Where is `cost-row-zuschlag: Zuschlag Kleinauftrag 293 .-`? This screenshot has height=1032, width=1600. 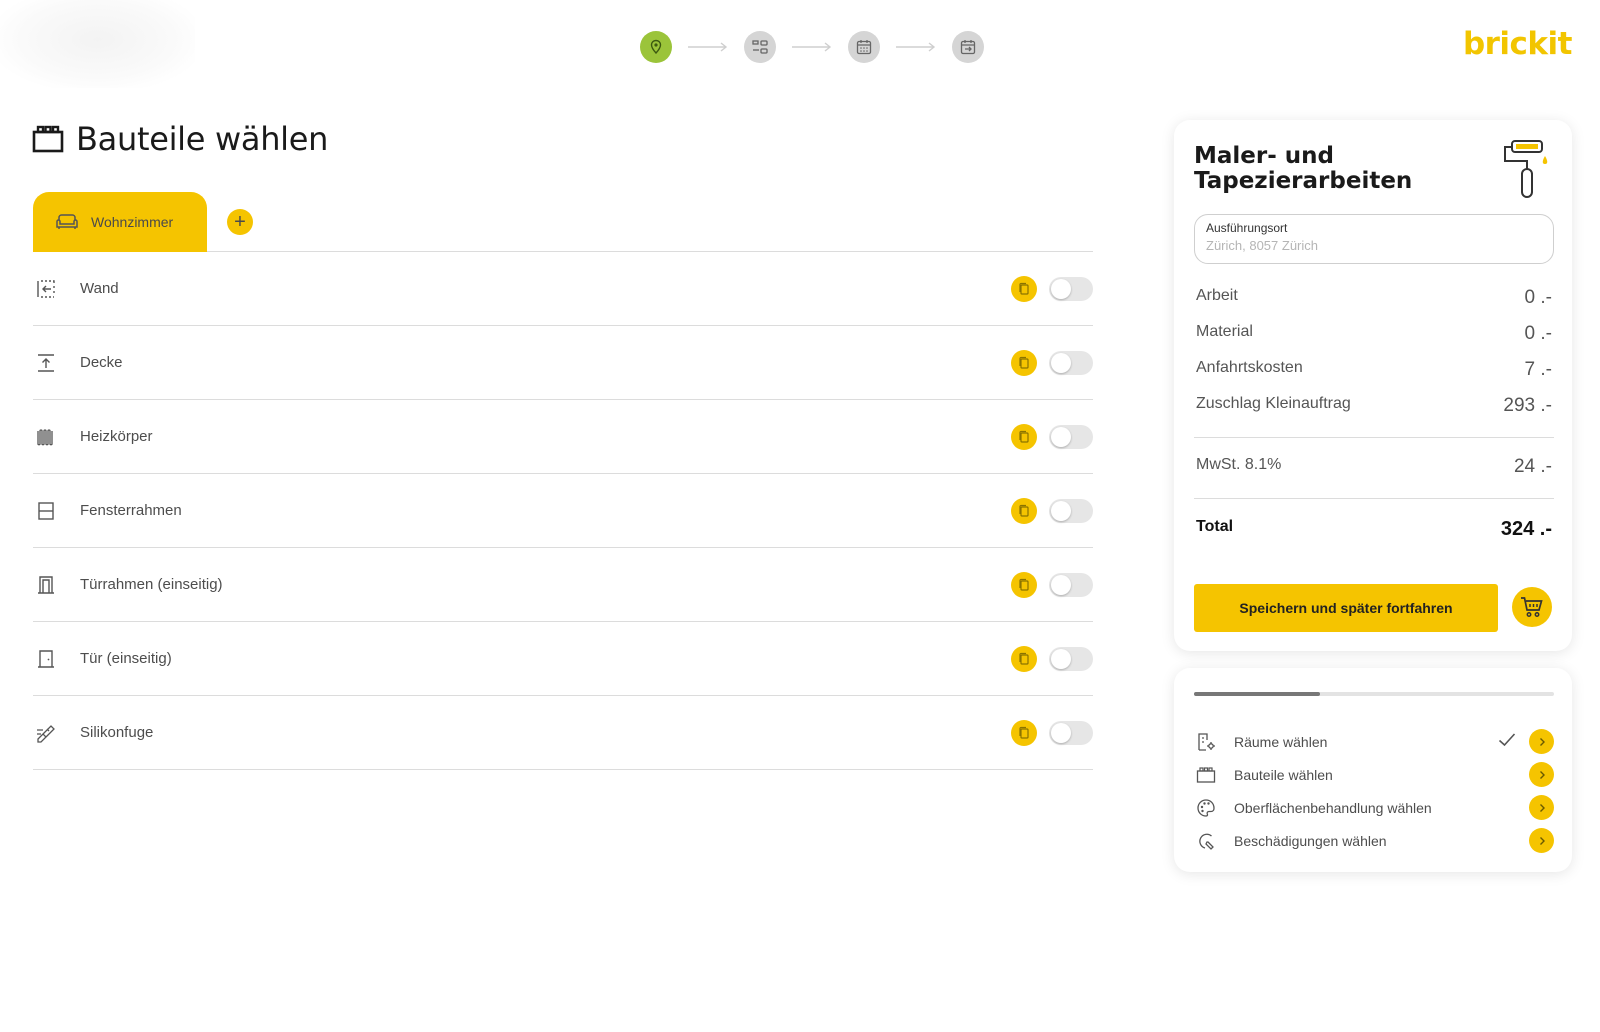 cost-row-zuschlag: Zuschlag Kleinauftrag 293 .- is located at coordinates (1374, 406).